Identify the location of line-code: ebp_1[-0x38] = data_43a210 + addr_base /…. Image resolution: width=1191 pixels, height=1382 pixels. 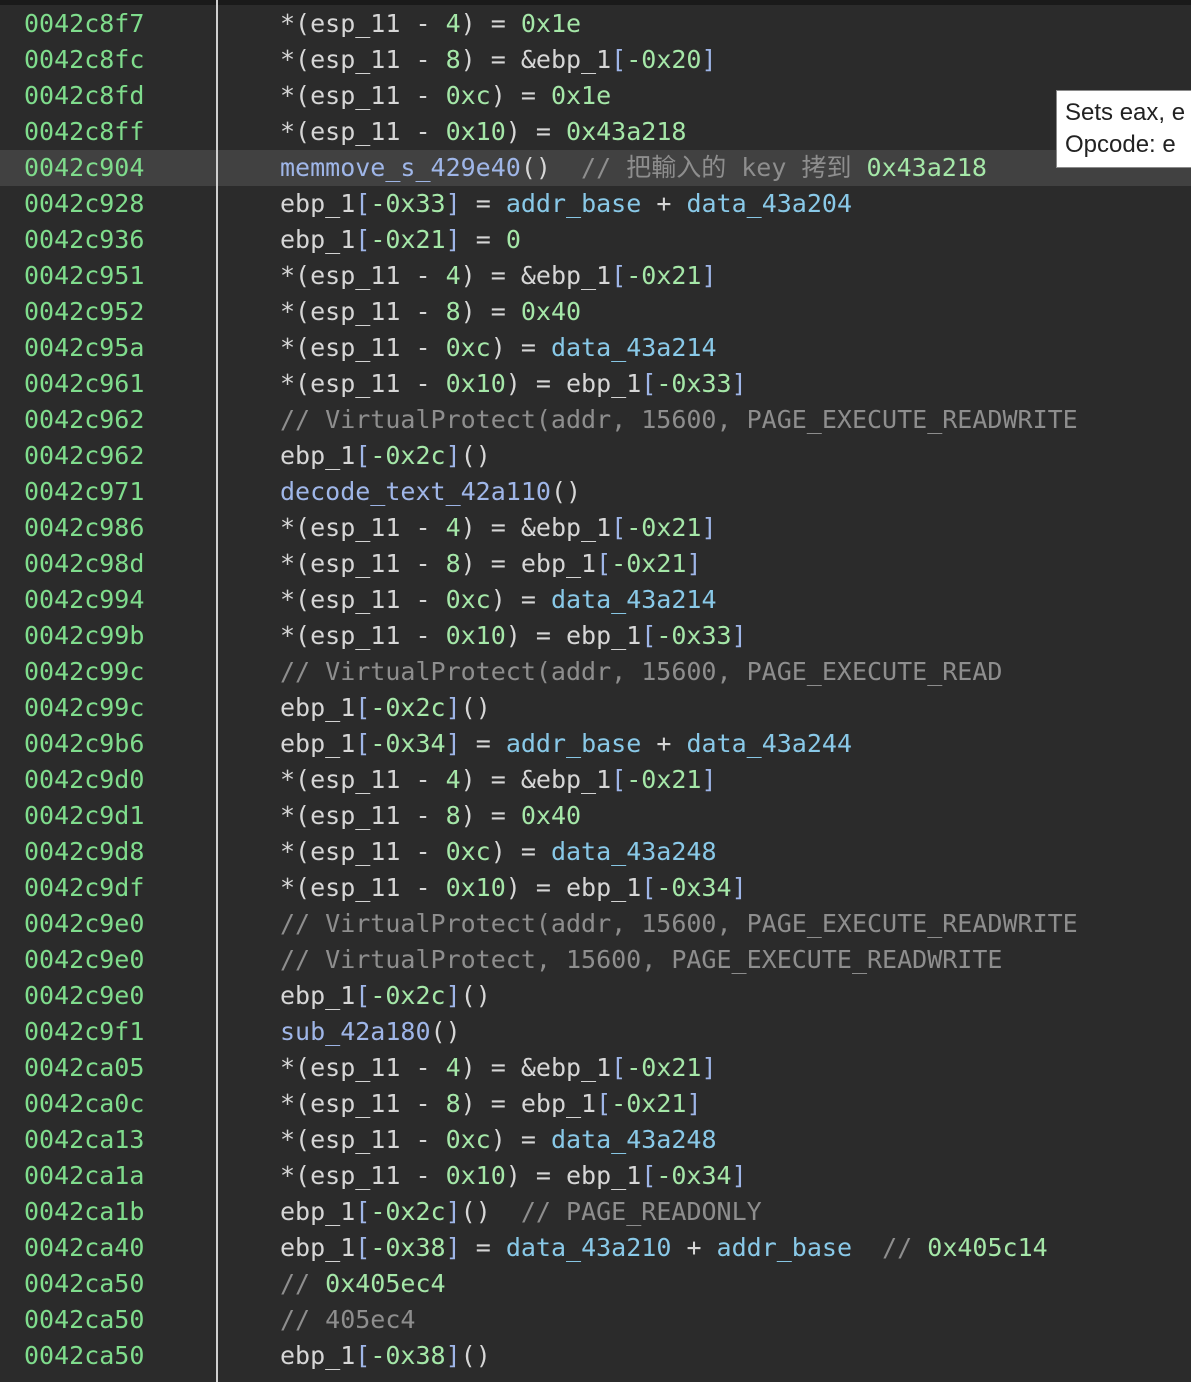
(664, 1248).